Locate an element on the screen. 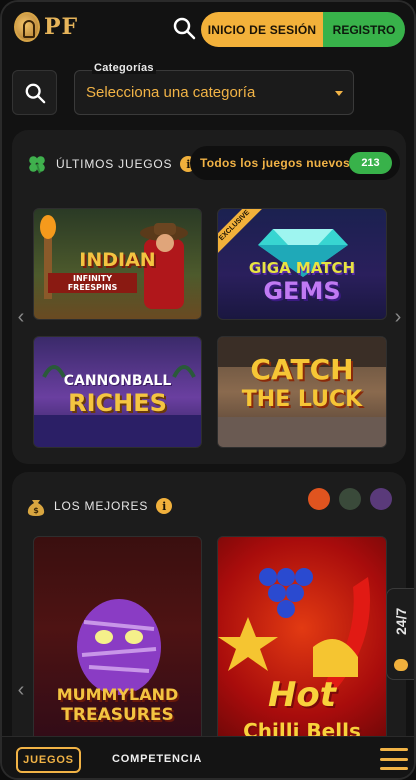 This screenshot has height=780, width=416. game-tile: CATCH THE LUCK is located at coordinates (302, 392).